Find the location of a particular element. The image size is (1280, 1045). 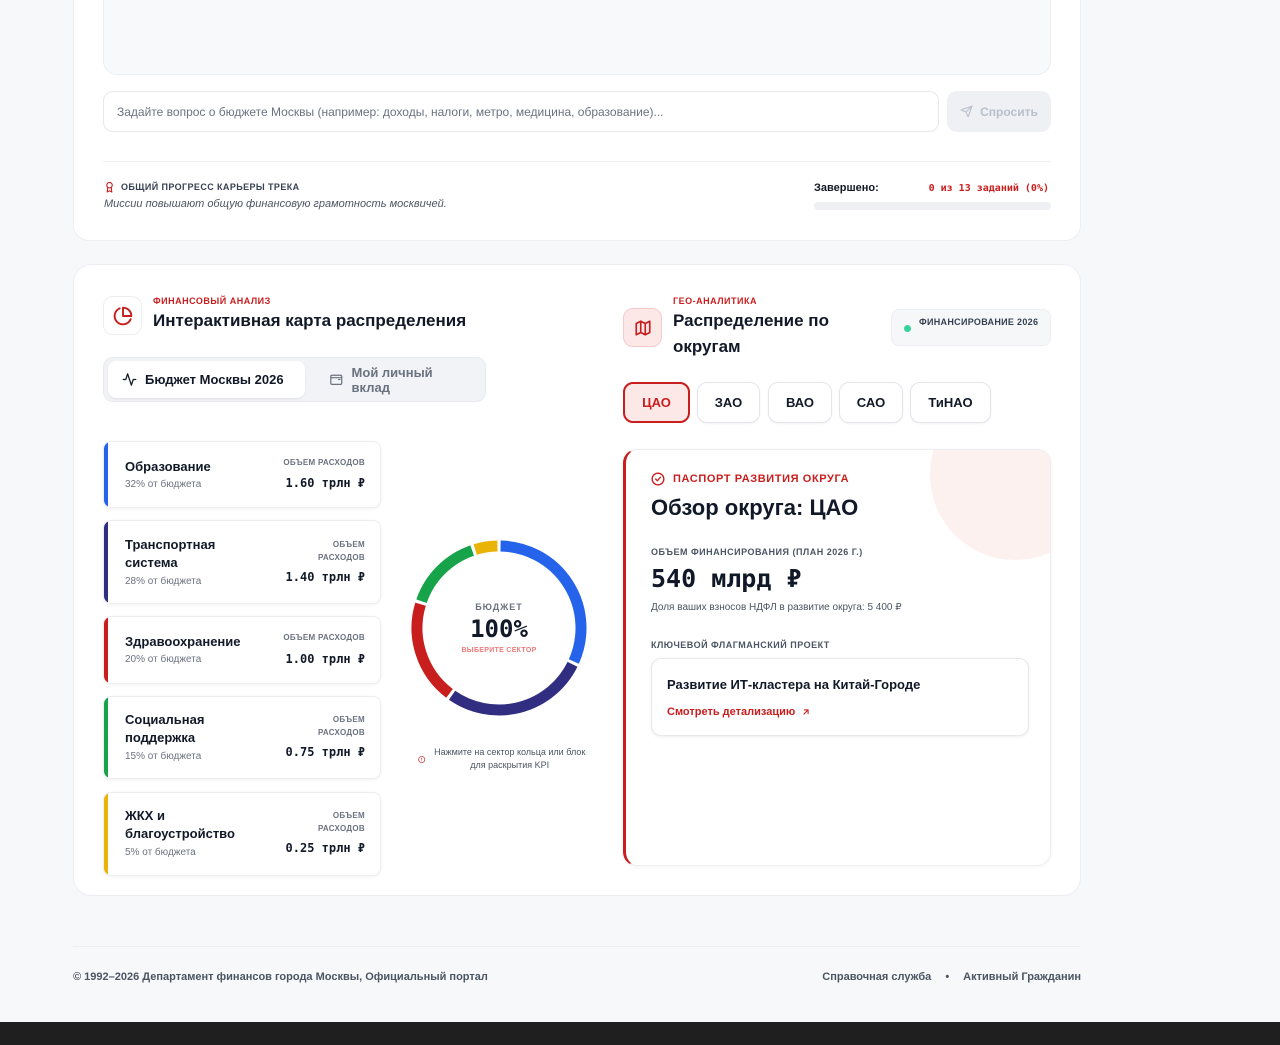

funding-amount: 540 млрд ₽ is located at coordinates (726, 578).